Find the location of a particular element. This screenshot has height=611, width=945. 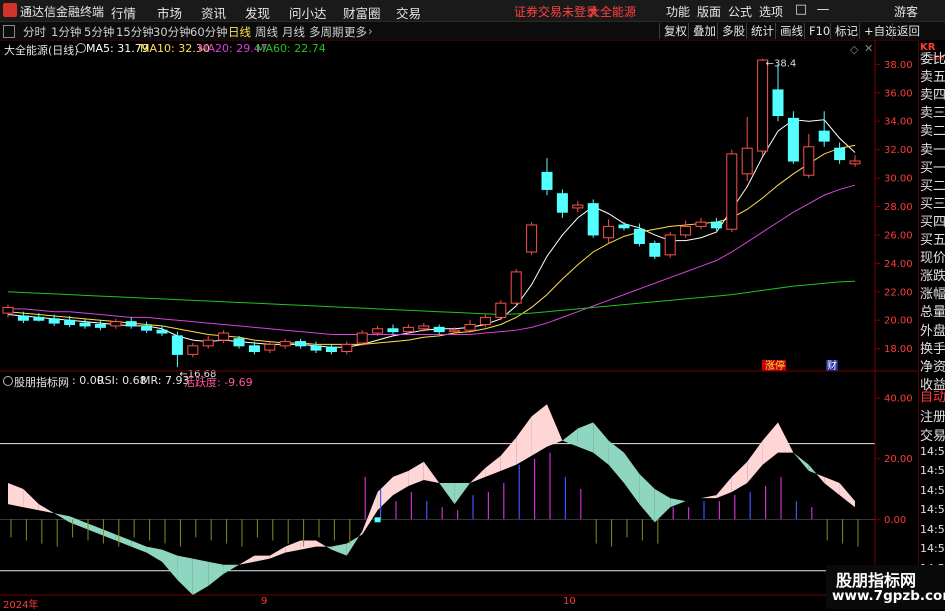

panel-tab: 交易 is located at coordinates (932, 434).